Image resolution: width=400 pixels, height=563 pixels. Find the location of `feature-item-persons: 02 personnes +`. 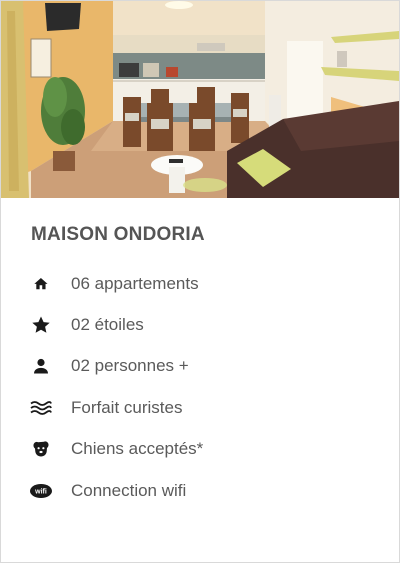

feature-item-persons: 02 personnes + is located at coordinates (116, 366).